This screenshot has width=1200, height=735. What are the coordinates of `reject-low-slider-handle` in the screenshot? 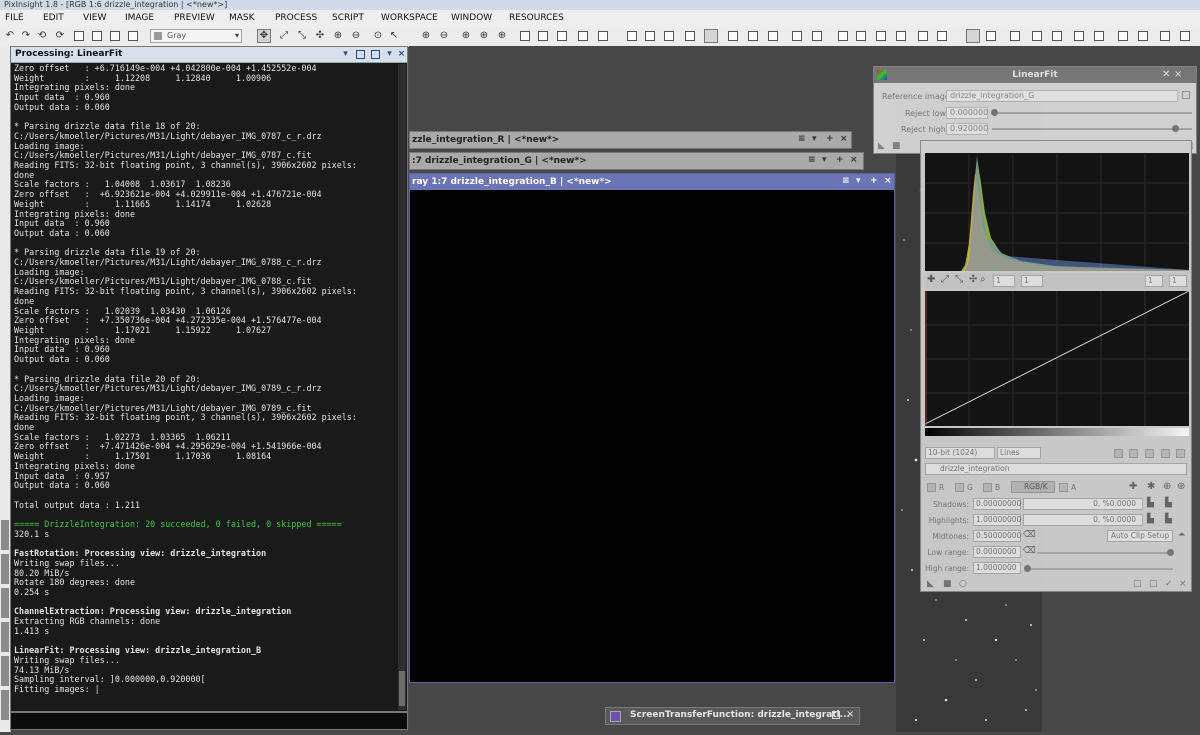 It's located at (994, 112).